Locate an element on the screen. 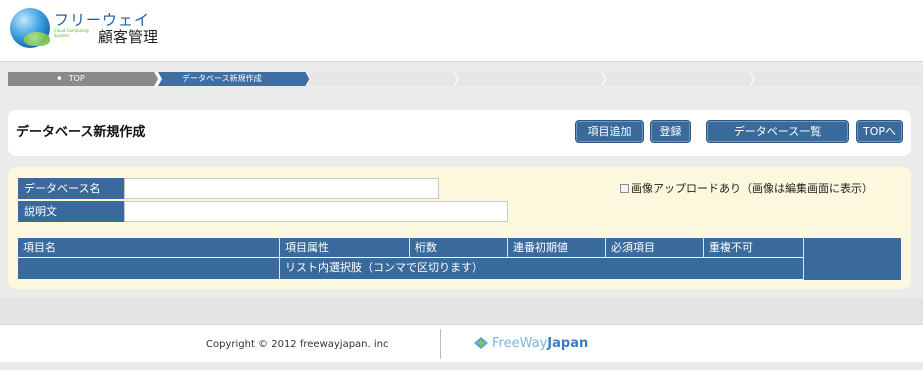  app-title: 顧客管理 is located at coordinates (128, 37).